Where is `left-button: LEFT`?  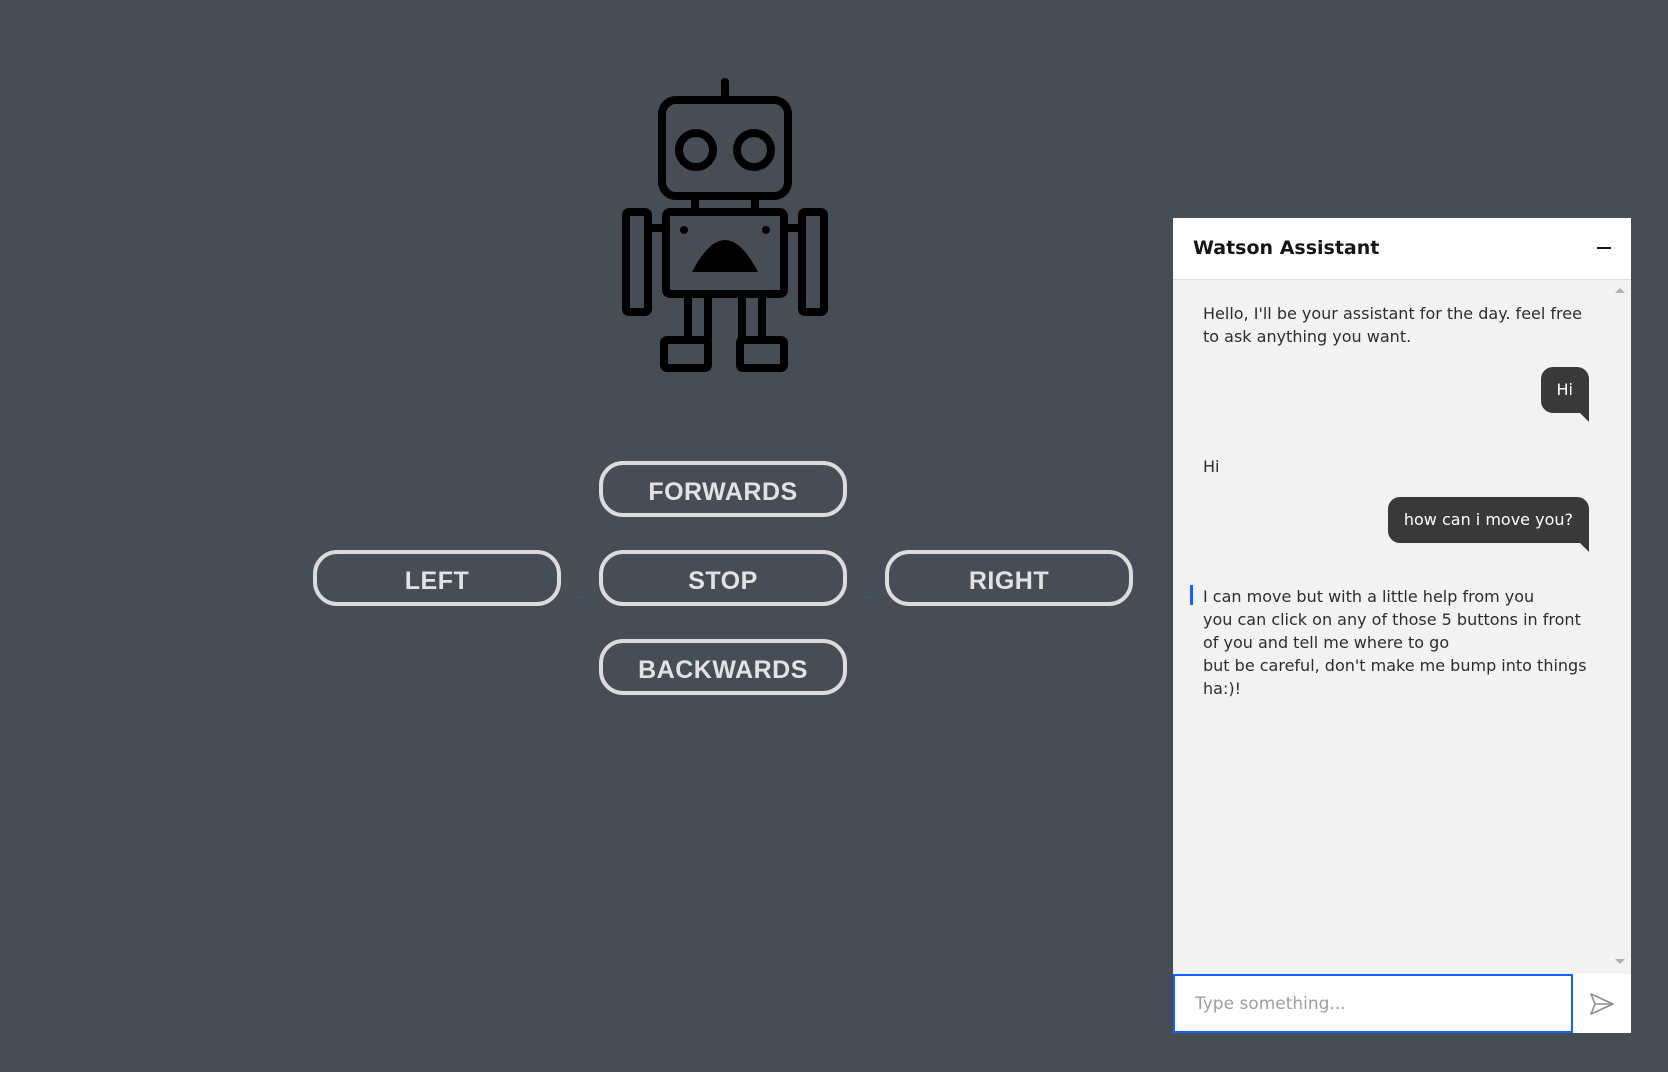
left-button: LEFT is located at coordinates (437, 578).